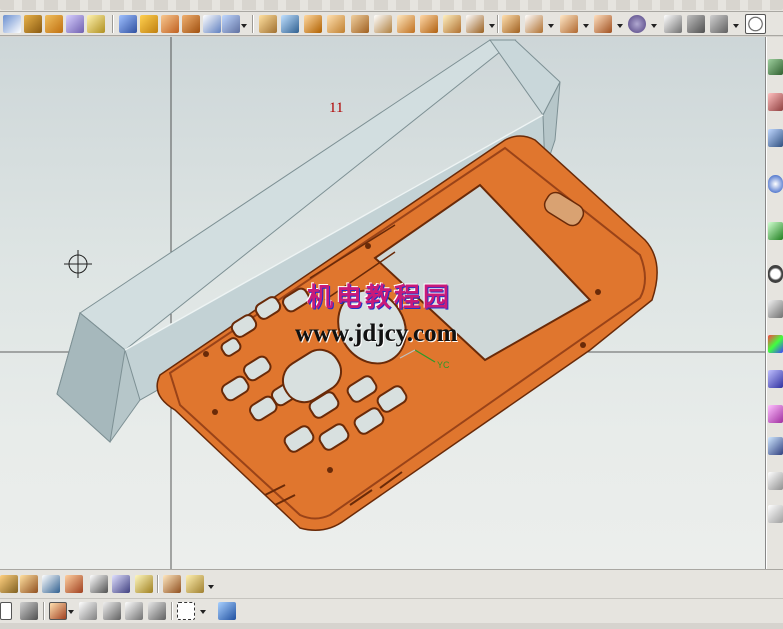 This screenshot has width=783, height=629. Describe the element at coordinates (360, 24) in the screenshot. I see `pattern-icon` at that location.